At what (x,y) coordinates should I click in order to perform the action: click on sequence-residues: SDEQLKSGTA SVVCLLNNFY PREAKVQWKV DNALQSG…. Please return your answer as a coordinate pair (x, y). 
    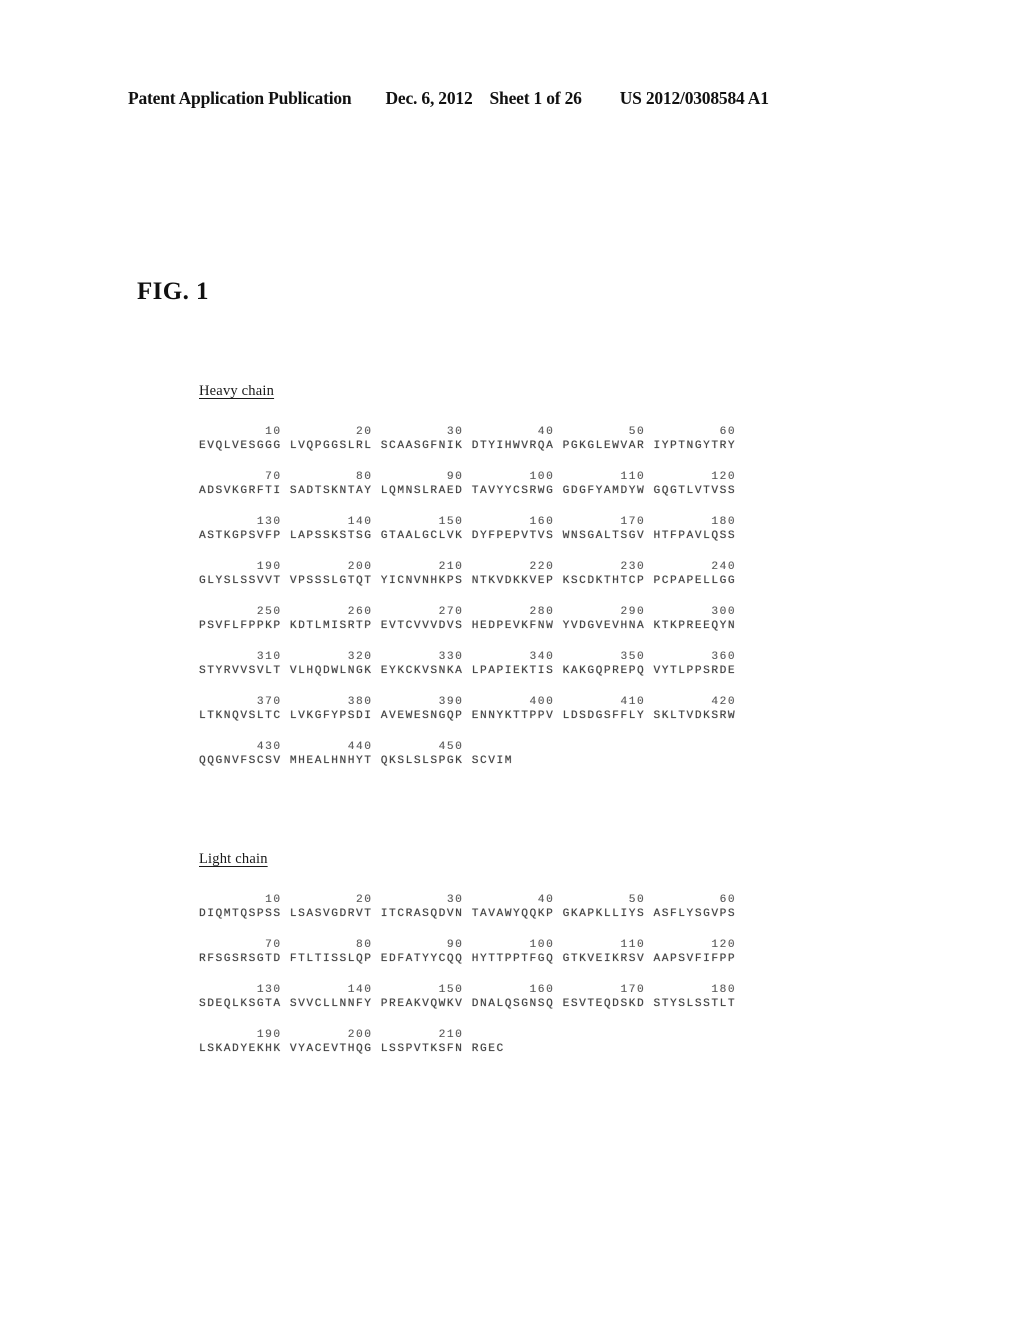
    Looking at the image, I should click on (468, 1004).